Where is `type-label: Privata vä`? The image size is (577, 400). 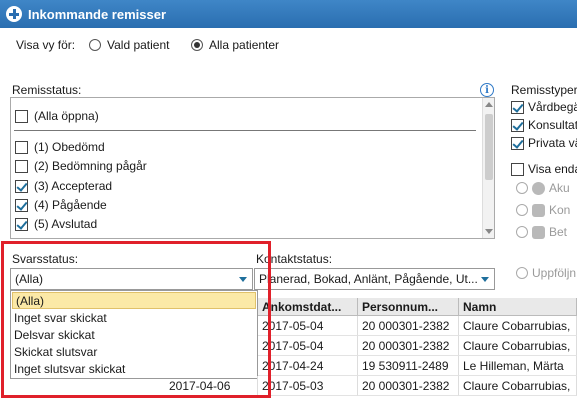
type-label: Privata vä is located at coordinates (552, 143).